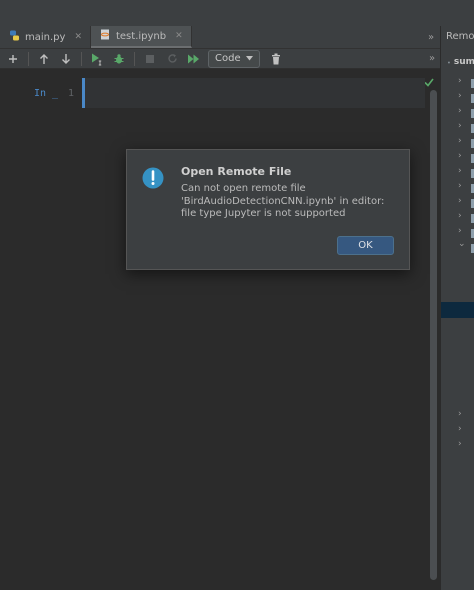 Image resolution: width=474 pixels, height=590 pixels. What do you see at coordinates (14, 37) in the screenshot?
I see `python-file-icon` at bounding box center [14, 37].